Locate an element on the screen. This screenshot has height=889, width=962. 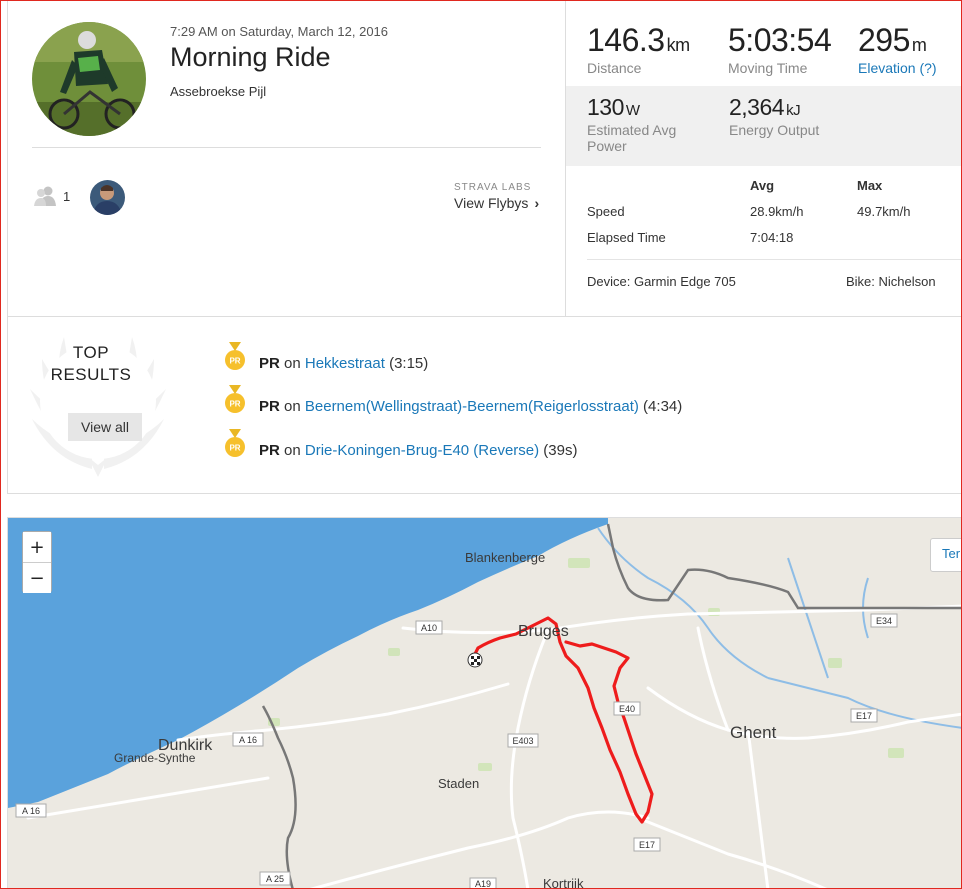
zoom-control: + − is located at coordinates (37, 562).